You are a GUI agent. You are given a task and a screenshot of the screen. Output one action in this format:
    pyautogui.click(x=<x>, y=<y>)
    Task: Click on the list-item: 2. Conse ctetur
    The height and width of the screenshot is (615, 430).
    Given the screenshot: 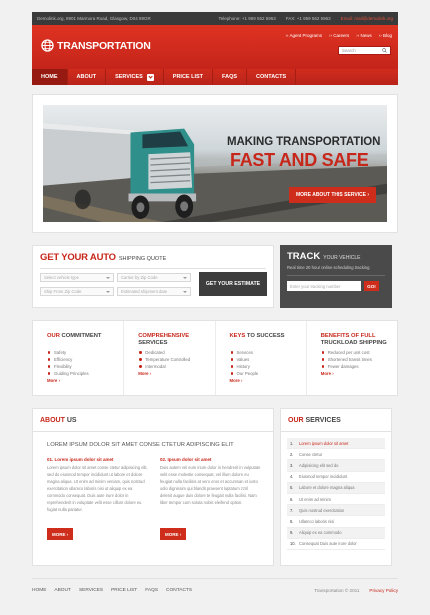 What is the action you would take?
    pyautogui.click(x=336, y=455)
    